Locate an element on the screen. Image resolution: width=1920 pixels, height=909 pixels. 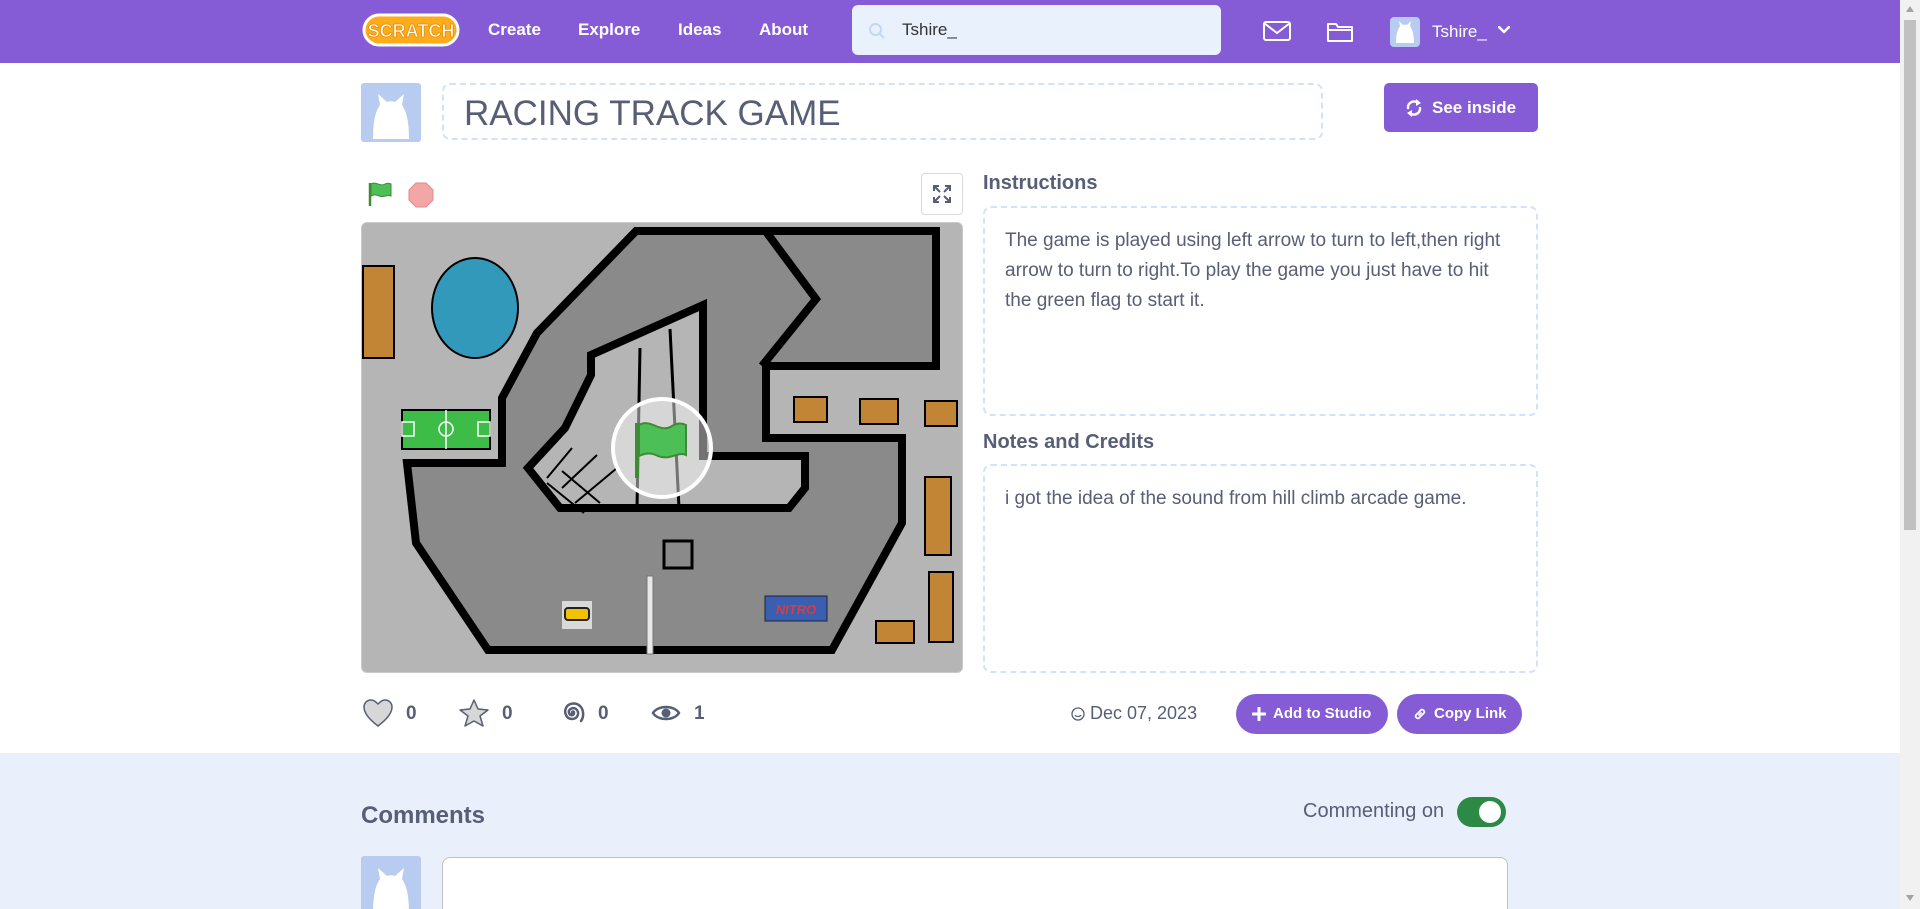
date-smiley-icon is located at coordinates (1078, 714).